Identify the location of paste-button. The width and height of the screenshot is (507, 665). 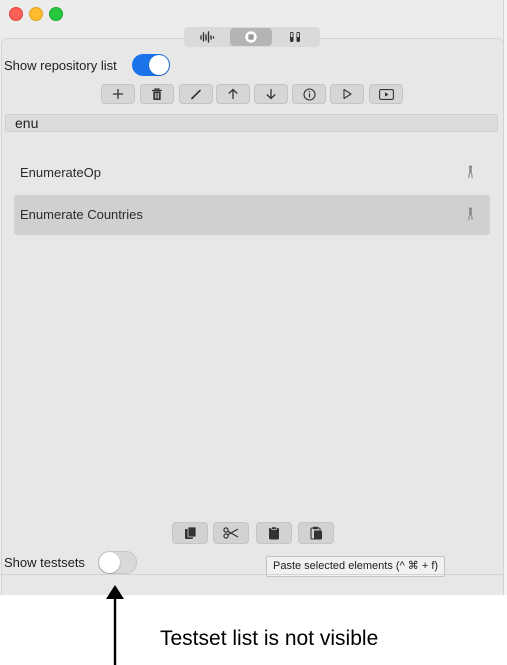
(274, 533).